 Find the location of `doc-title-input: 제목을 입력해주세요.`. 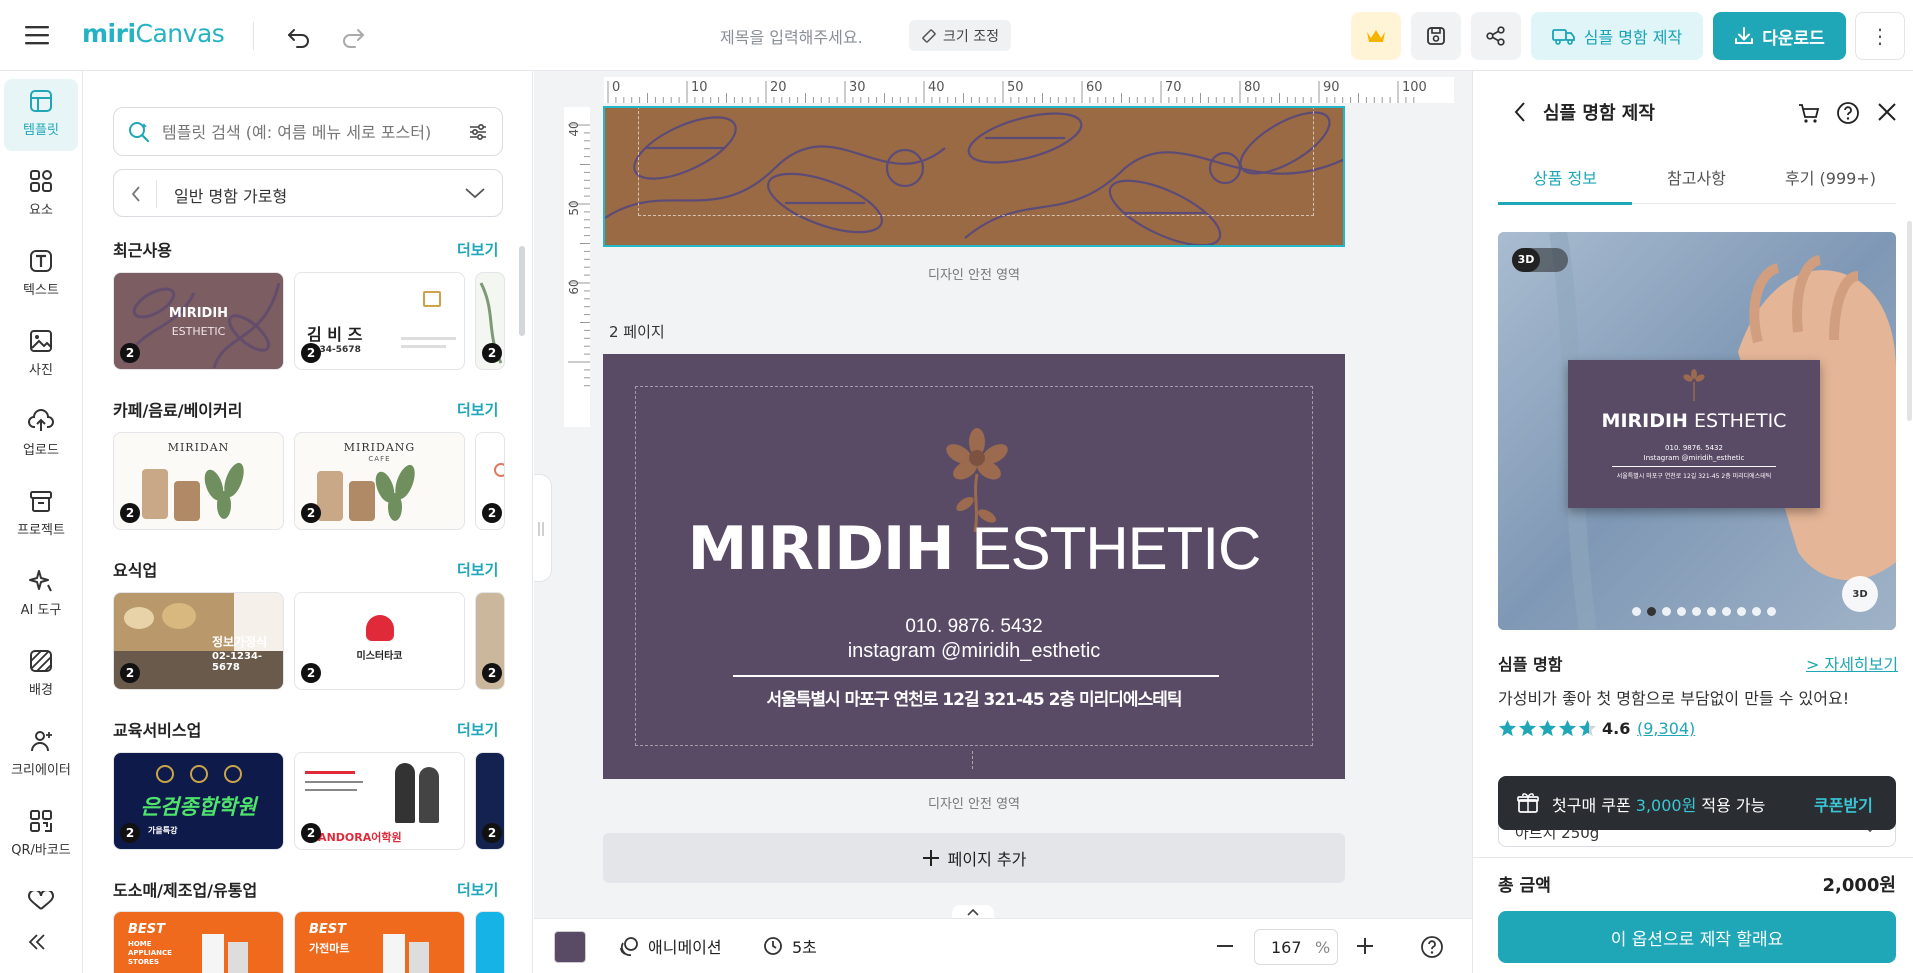

doc-title-input: 제목을 입력해주세요. is located at coordinates (791, 36).